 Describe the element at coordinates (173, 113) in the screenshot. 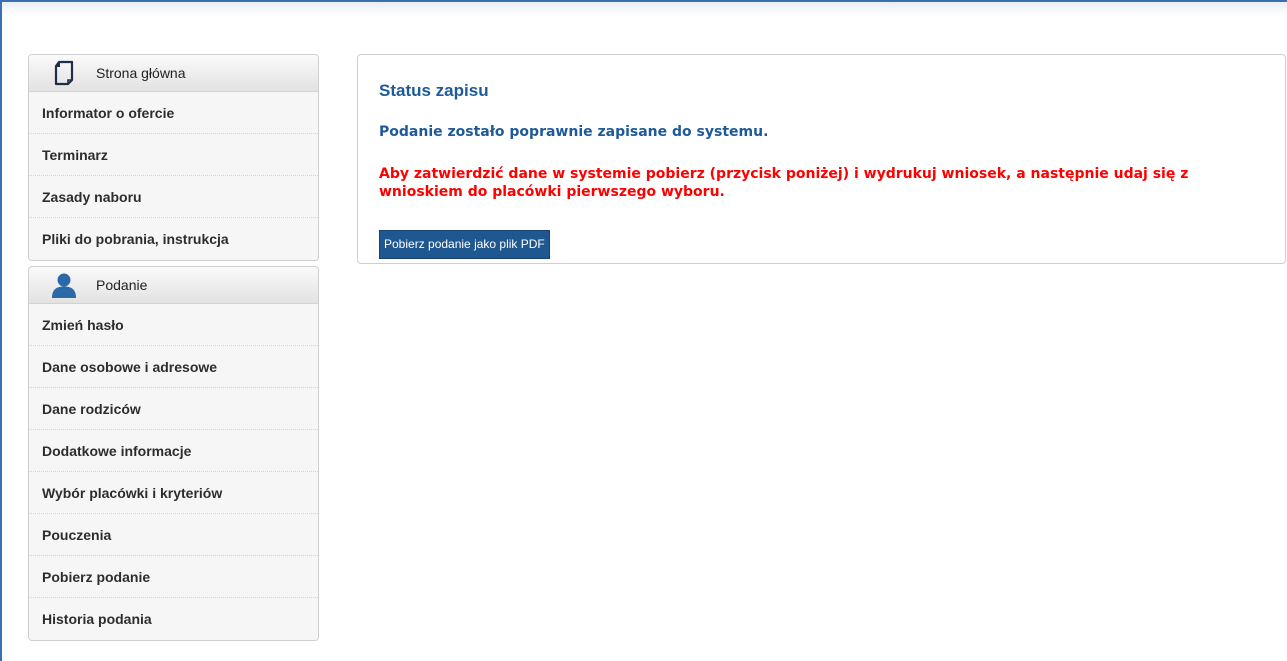

I see `sidebar-item-informator: Informator o ofercie` at that location.